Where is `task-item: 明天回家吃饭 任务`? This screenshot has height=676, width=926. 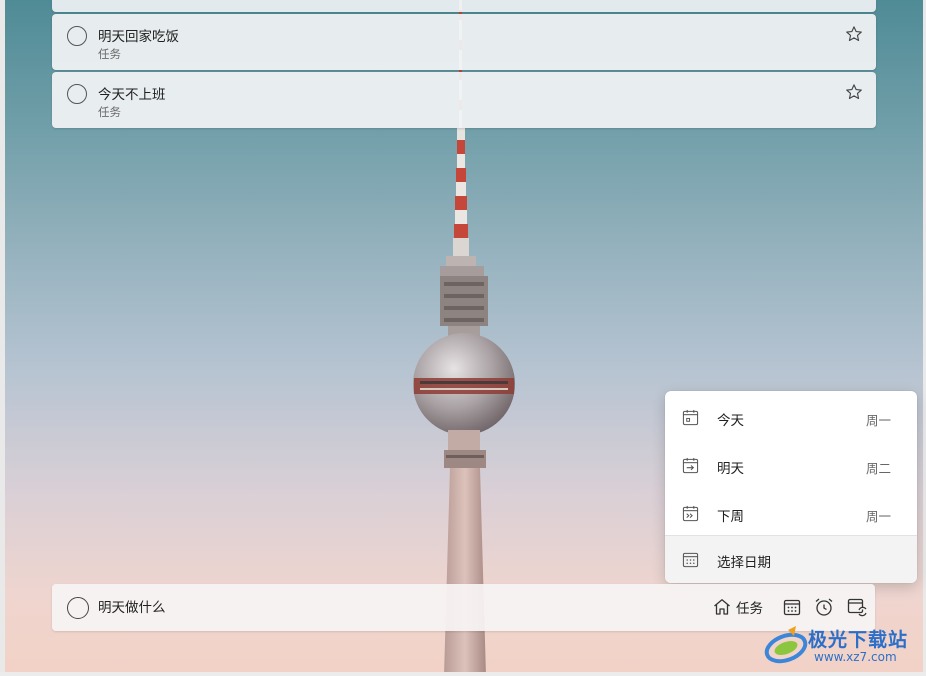
task-item: 明天回家吃饭 任务 is located at coordinates (464, 42).